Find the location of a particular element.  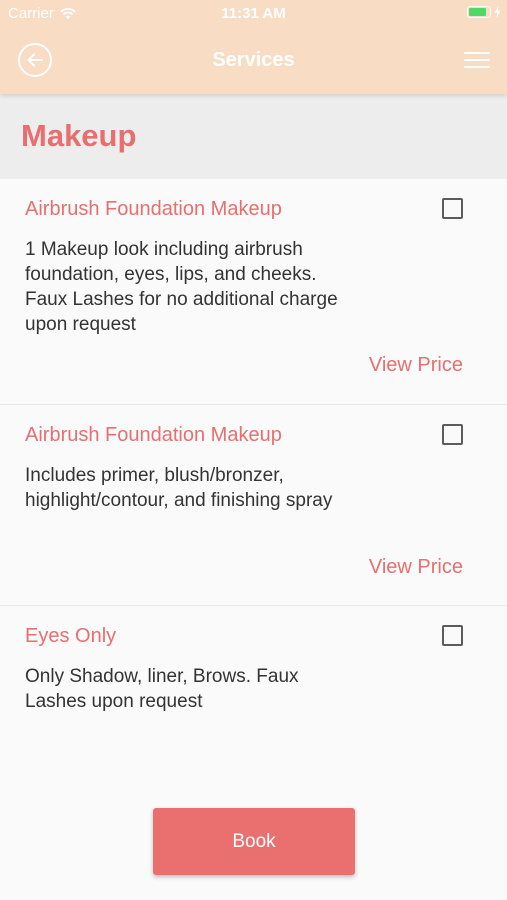

battery-level is located at coordinates (477, 12).